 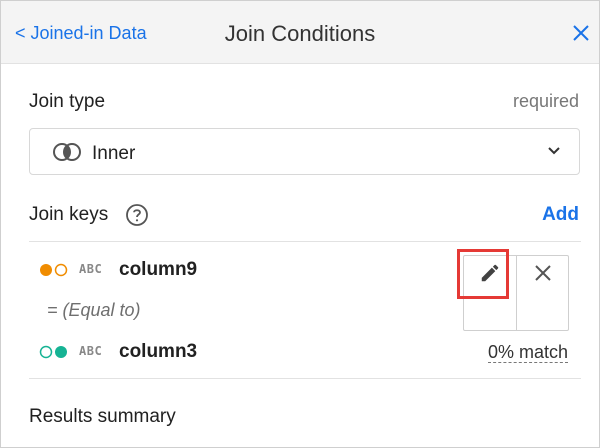 I want to click on match-percentage-link: 0% match, so click(x=527, y=352).